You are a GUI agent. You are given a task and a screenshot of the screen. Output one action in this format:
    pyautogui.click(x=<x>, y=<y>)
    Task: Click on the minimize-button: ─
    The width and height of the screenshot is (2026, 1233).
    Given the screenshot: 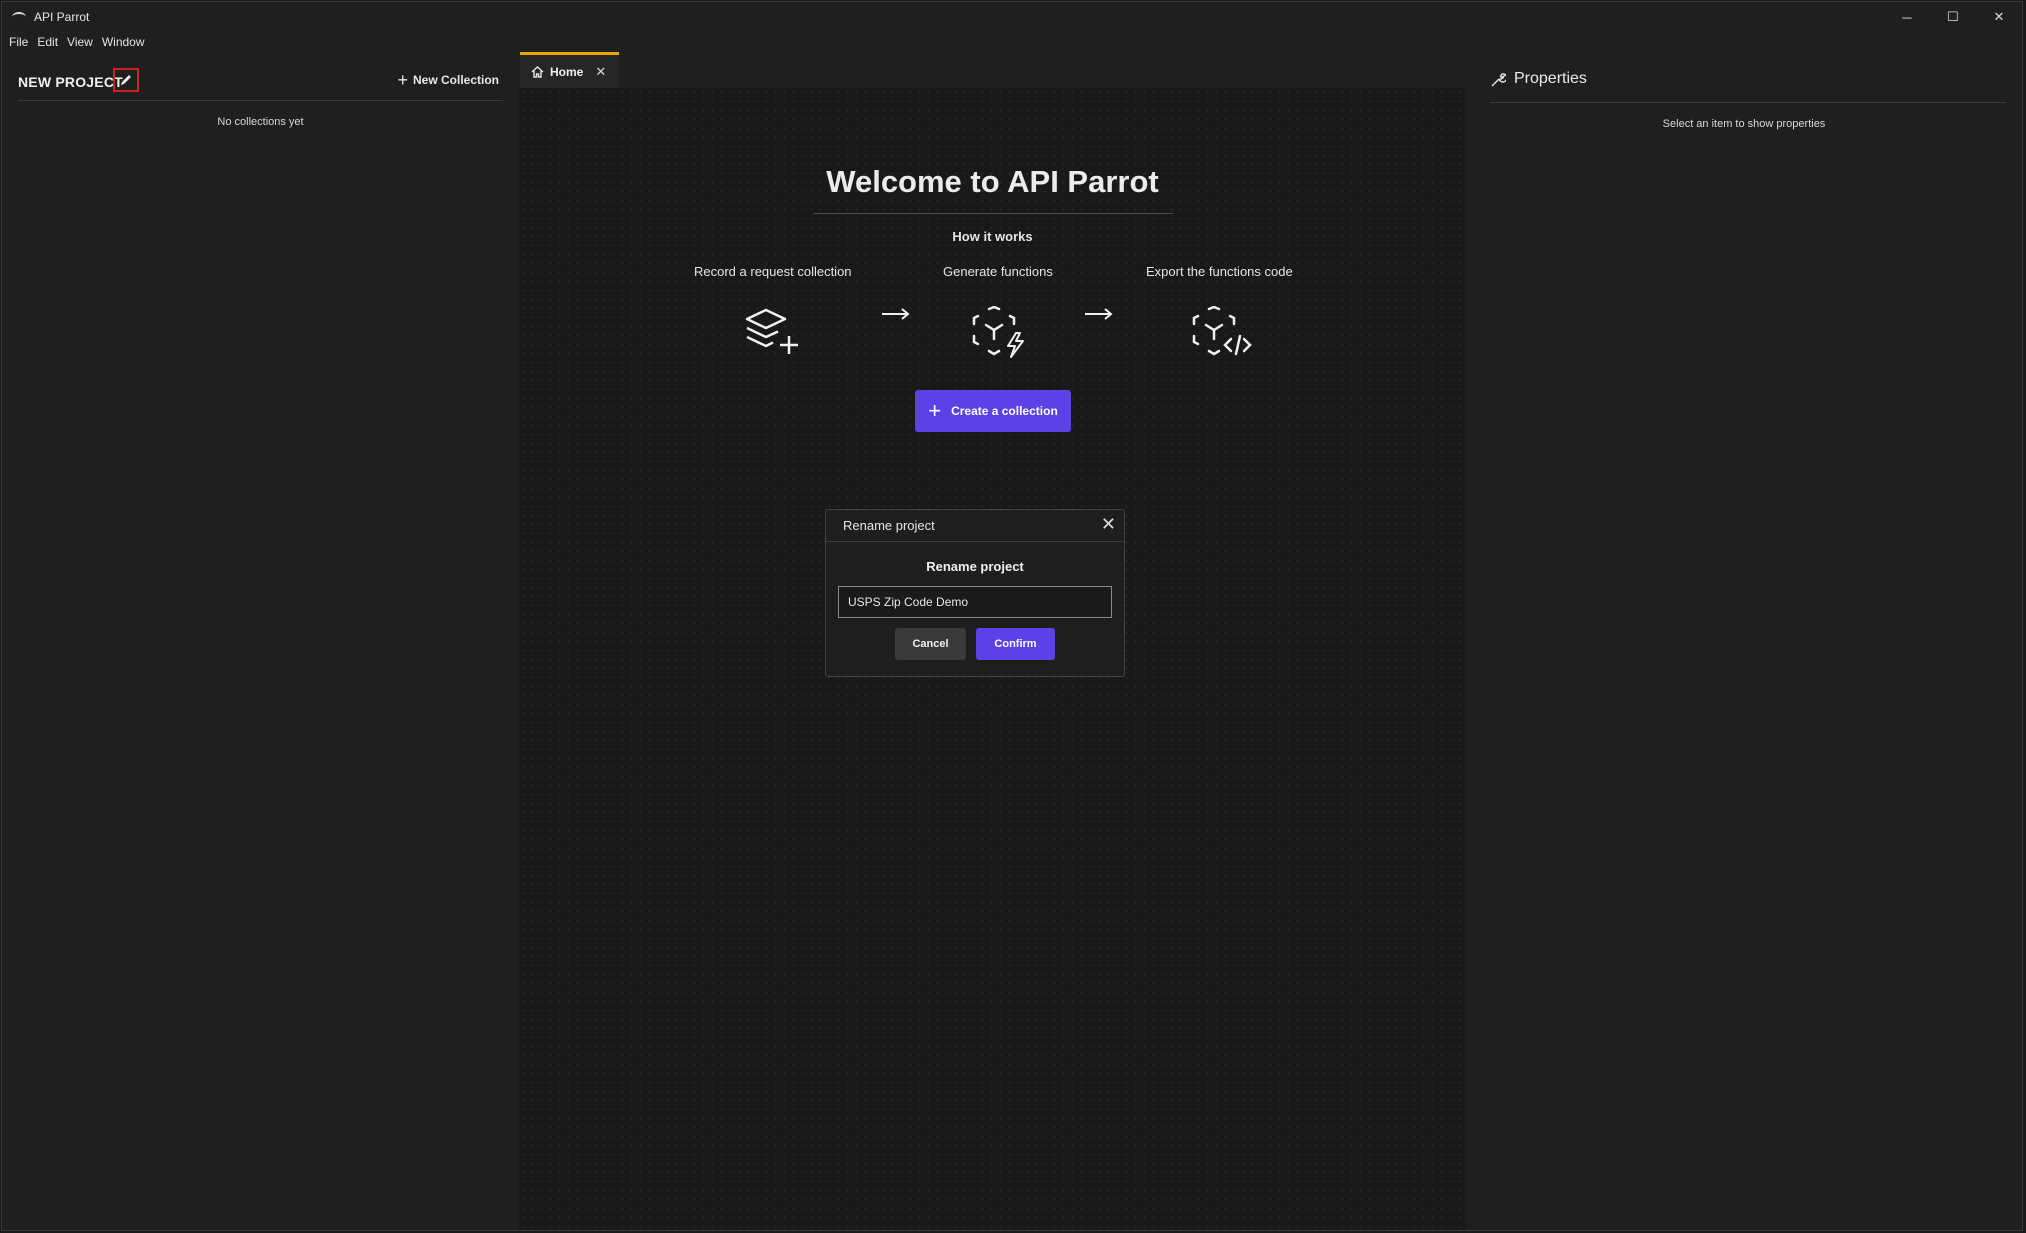 What is the action you would take?
    pyautogui.click(x=1907, y=17)
    